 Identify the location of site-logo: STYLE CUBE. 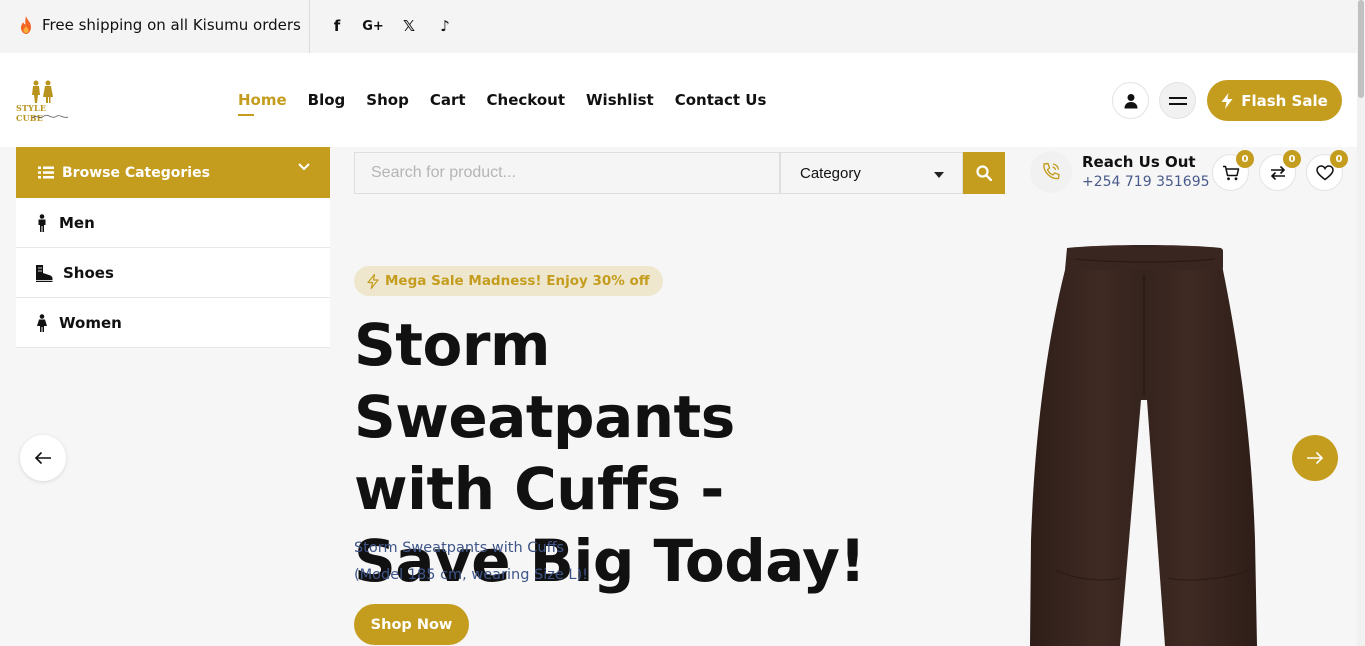
(46, 101).